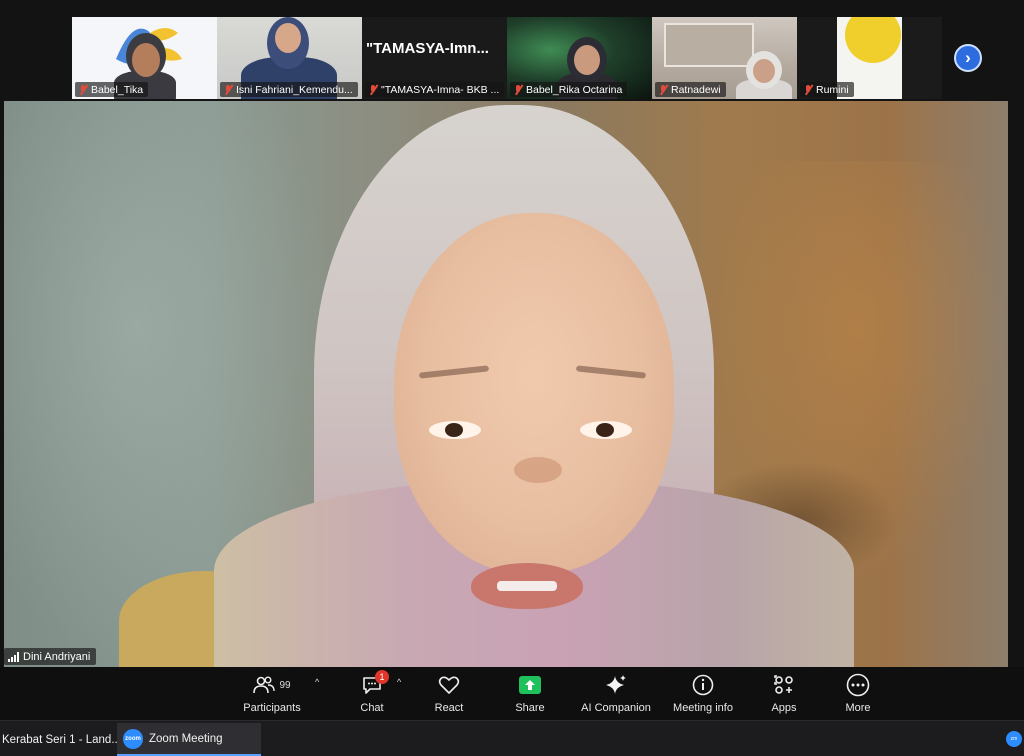  Describe the element at coordinates (449, 685) in the screenshot. I see `heart-icon` at that location.